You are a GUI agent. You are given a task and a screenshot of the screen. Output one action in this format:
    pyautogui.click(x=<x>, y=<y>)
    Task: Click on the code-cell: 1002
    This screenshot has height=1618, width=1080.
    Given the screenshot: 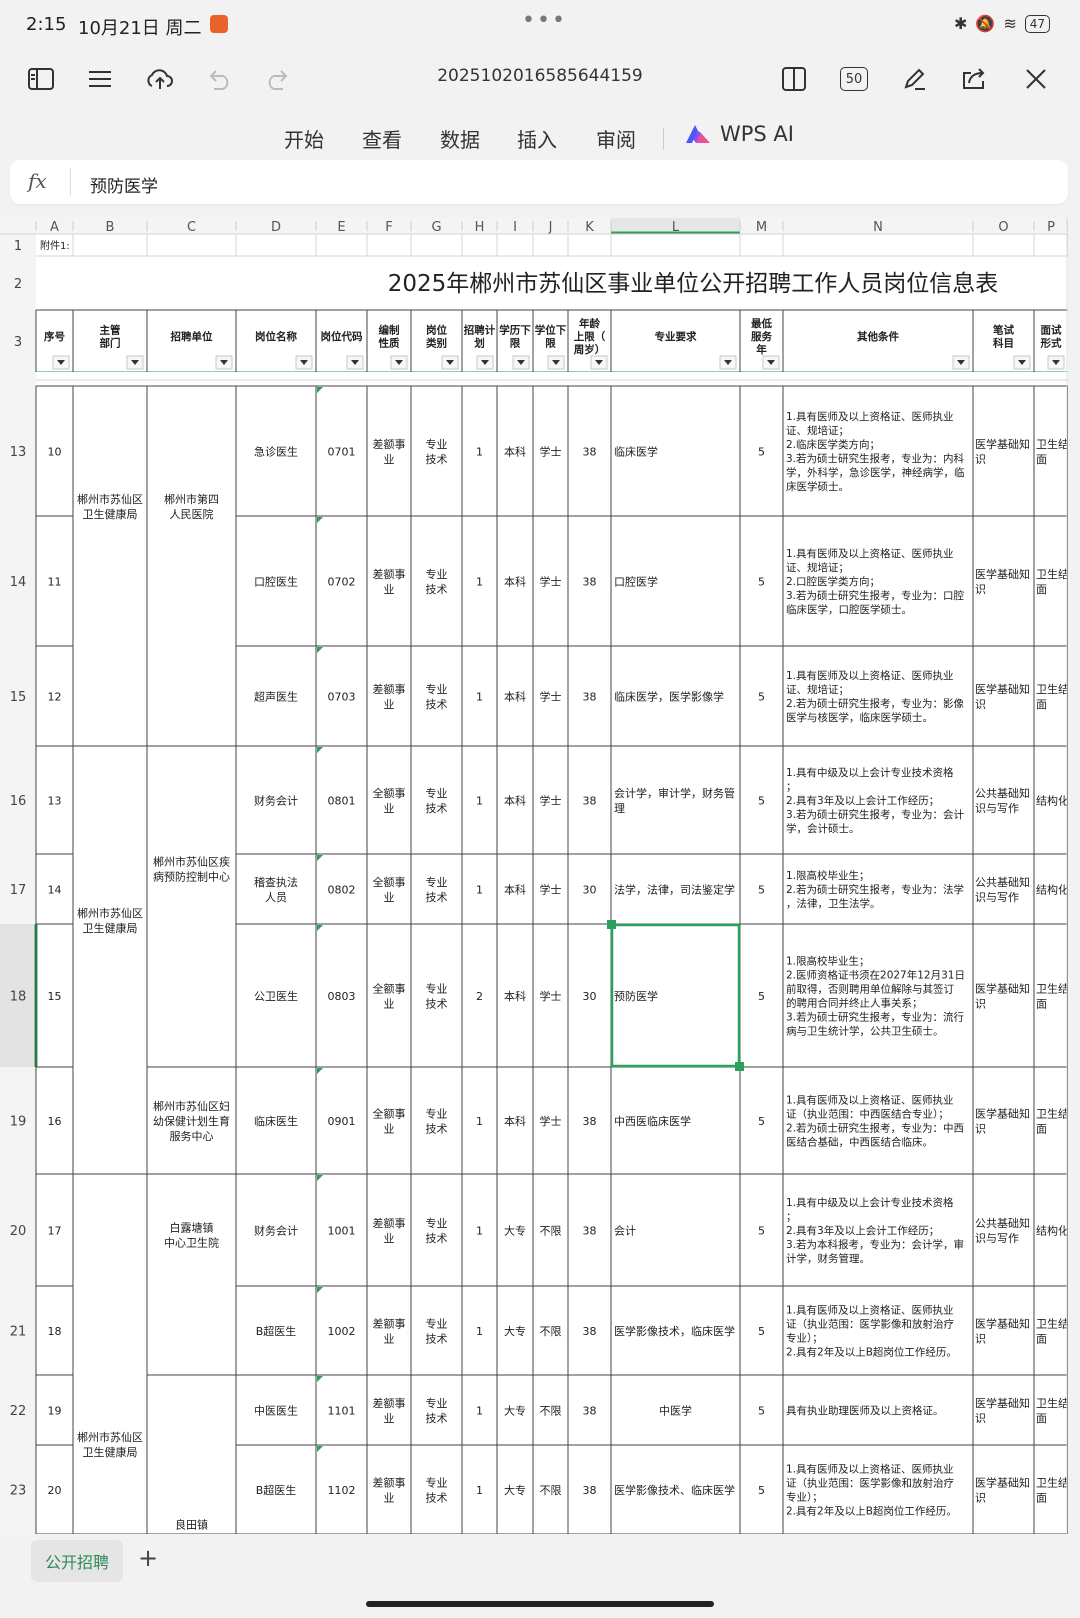 What is the action you would take?
    pyautogui.click(x=342, y=1331)
    